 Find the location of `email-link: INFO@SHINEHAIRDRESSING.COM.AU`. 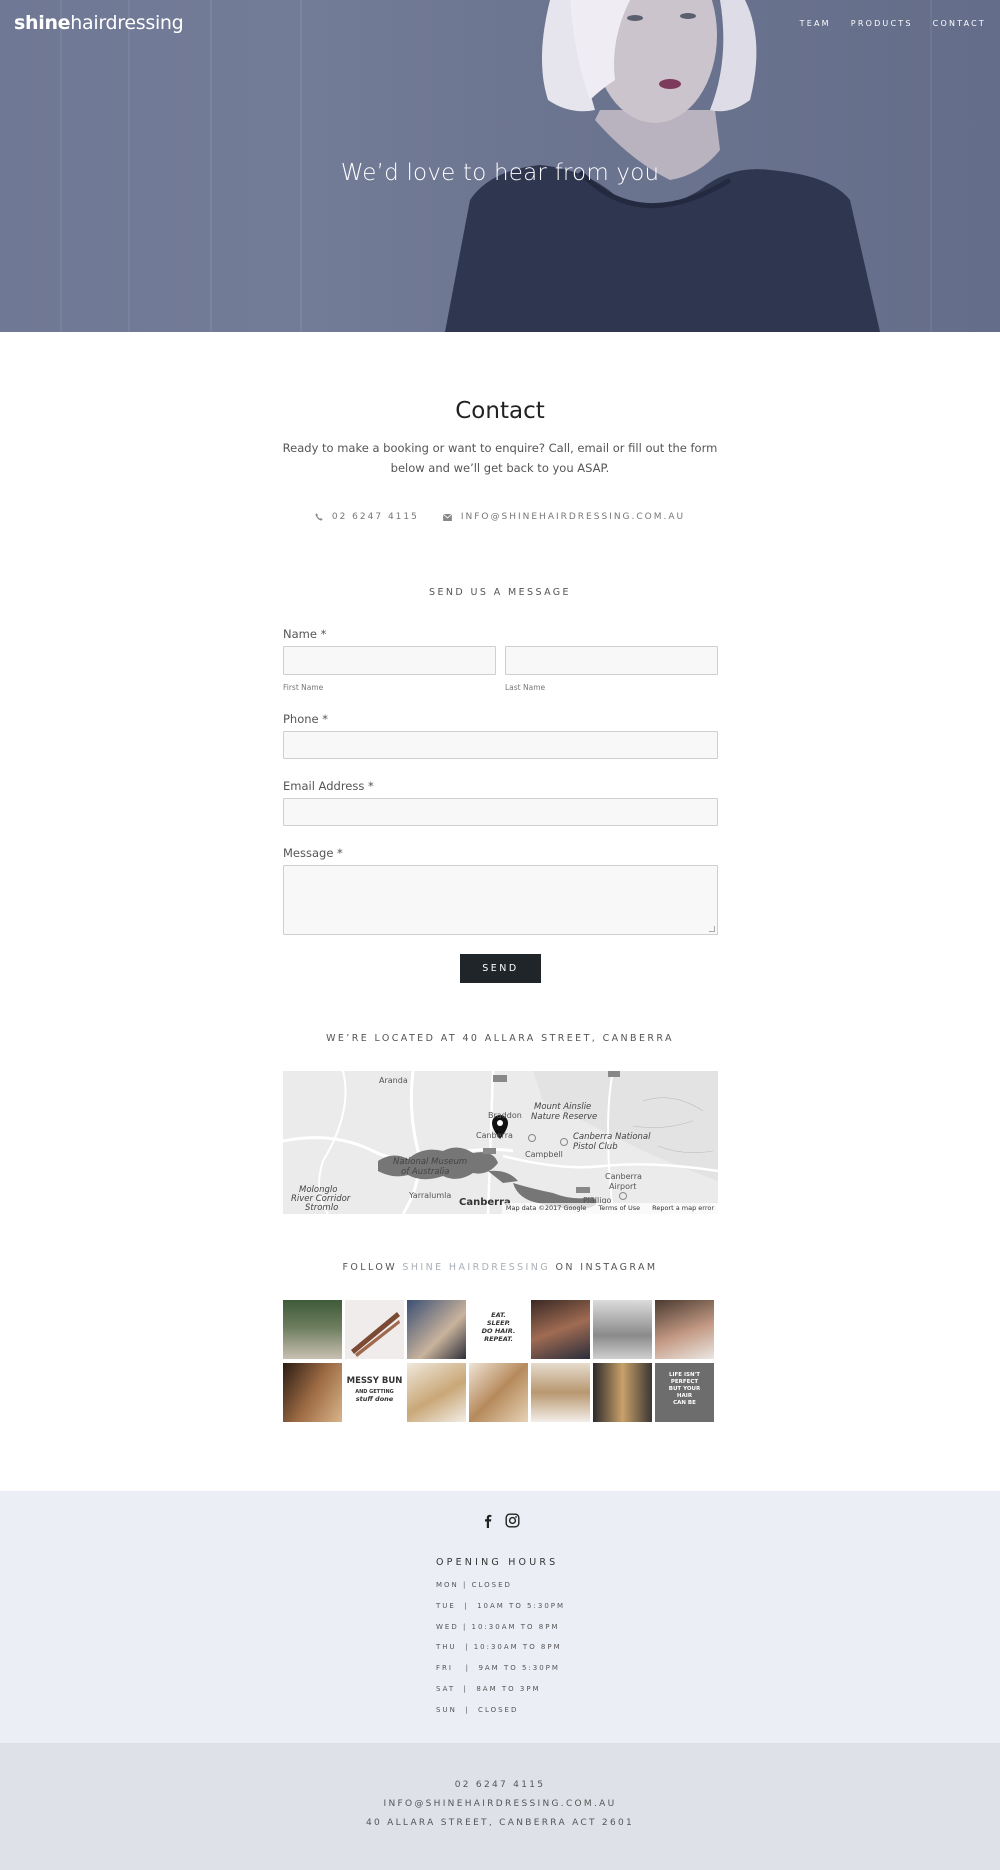

email-link: INFO@SHINEHAIRDRESSING.COM.AU is located at coordinates (564, 517).